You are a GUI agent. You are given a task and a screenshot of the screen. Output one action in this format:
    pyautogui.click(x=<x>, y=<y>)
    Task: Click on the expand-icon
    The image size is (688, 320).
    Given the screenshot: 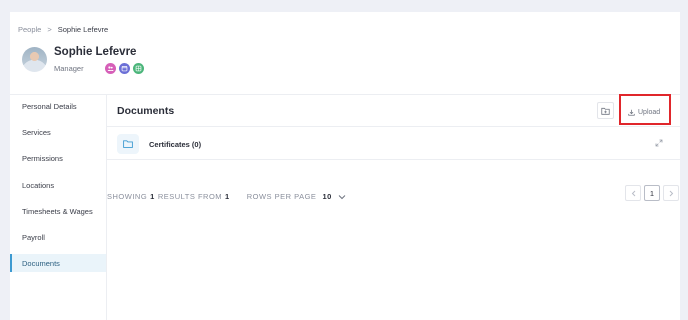 What is the action you would take?
    pyautogui.click(x=659, y=143)
    